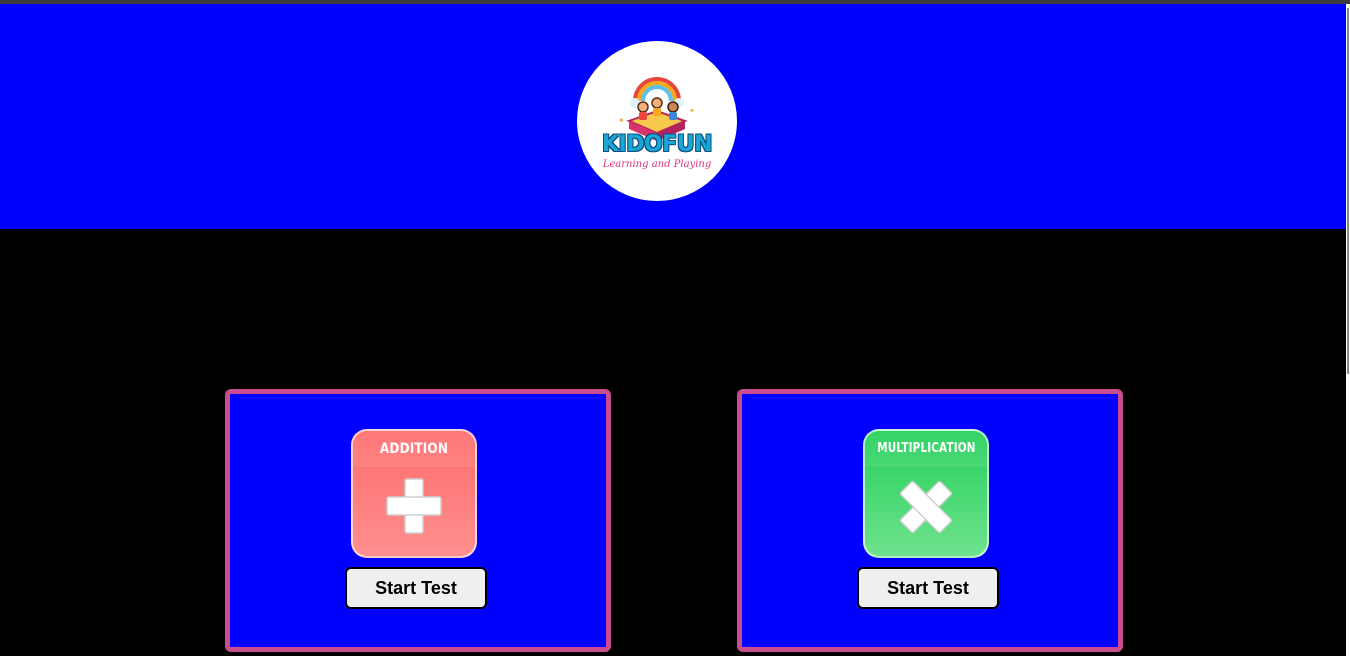 The width and height of the screenshot is (1350, 656). What do you see at coordinates (926, 507) in the screenshot?
I see `multiply-icon` at bounding box center [926, 507].